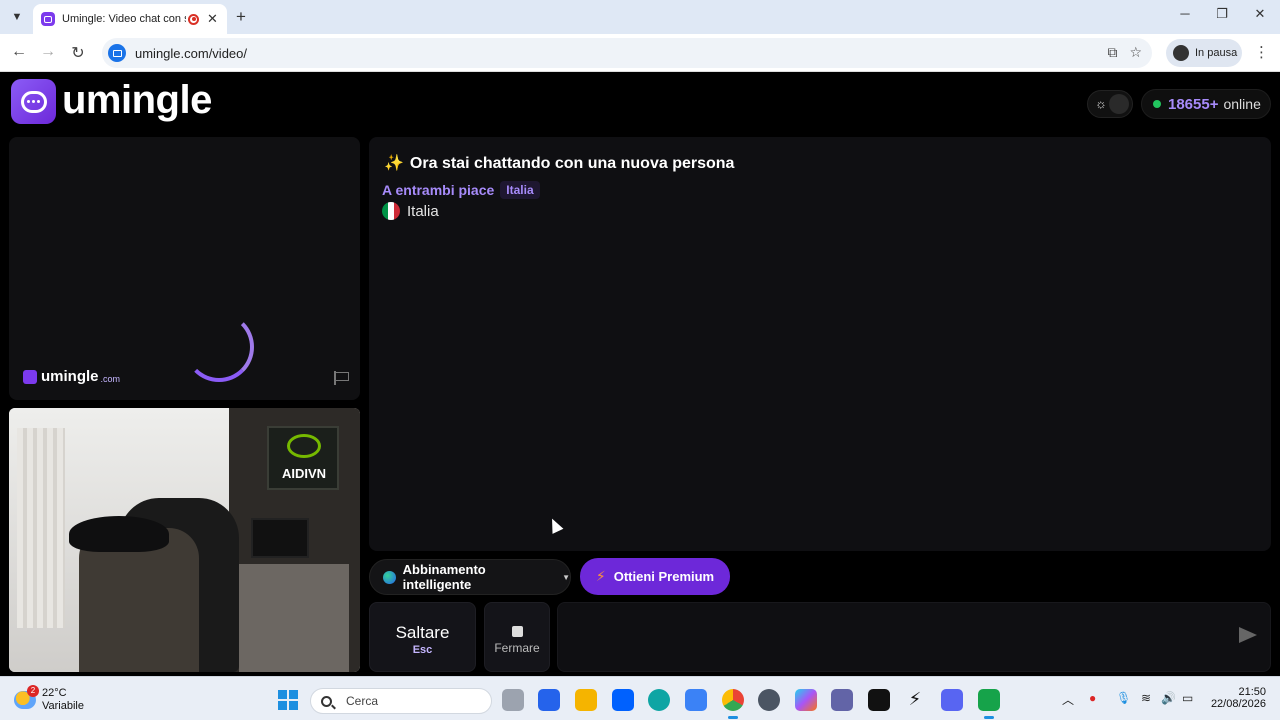 The width and height of the screenshot is (1280, 720). Describe the element at coordinates (422, 632) in the screenshot. I see `skip-label: Saltare` at that location.